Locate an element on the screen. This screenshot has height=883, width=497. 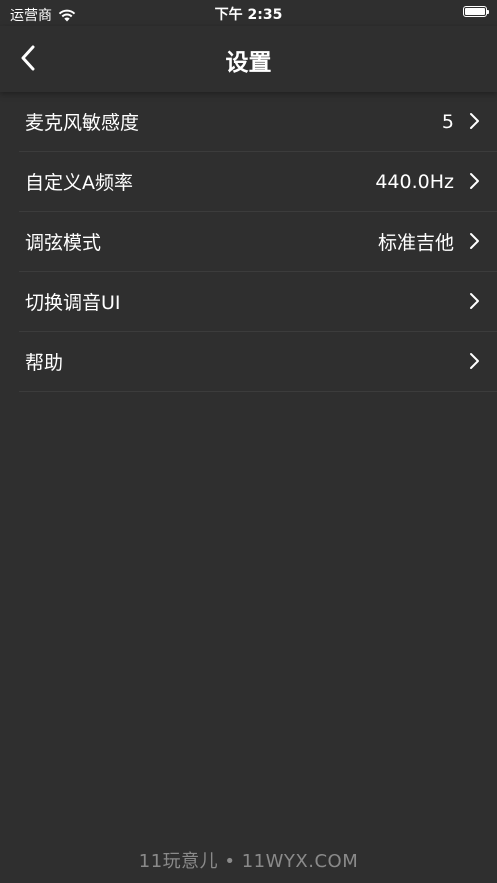
settings-row-switch-tuner-ui: 切换调音UI is located at coordinates (258, 302).